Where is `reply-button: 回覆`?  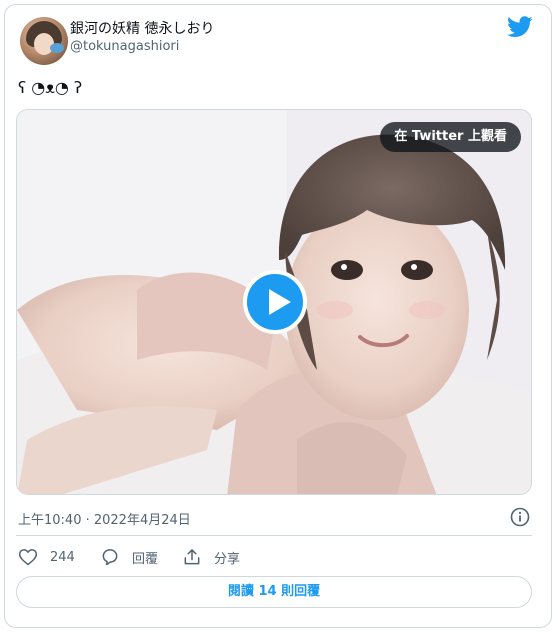 reply-button: 回覆 is located at coordinates (129, 557).